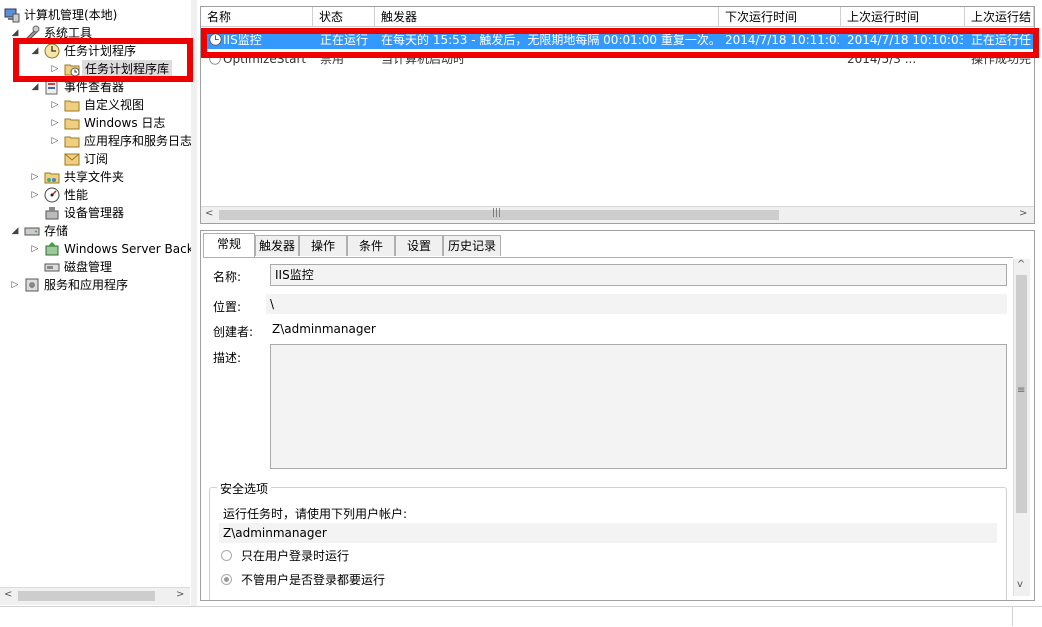 This screenshot has width=1042, height=627. Describe the element at coordinates (114, 105) in the screenshot. I see `tree-label-custom-views: 自定义视图` at that location.